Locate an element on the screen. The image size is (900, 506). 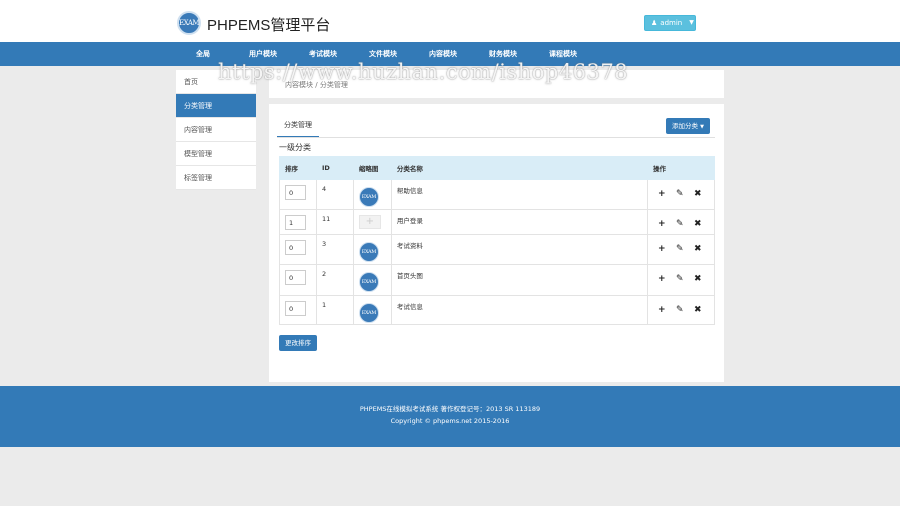
add-category-button: 添加分类 ▼ is located at coordinates (688, 126).